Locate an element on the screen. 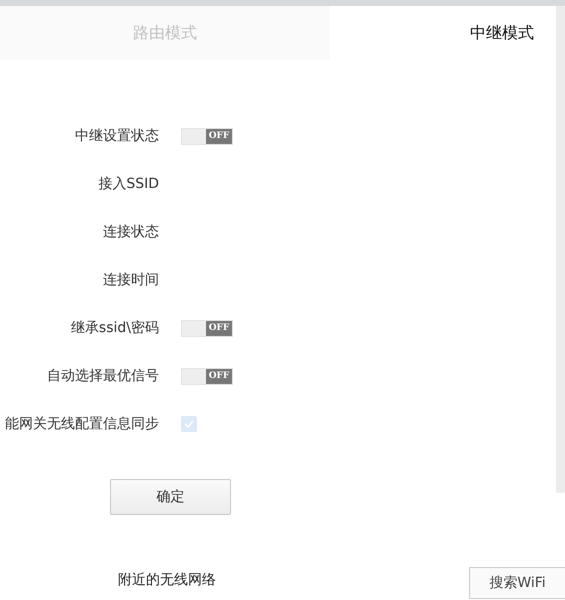  scrollbar is located at coordinates (560, 249).